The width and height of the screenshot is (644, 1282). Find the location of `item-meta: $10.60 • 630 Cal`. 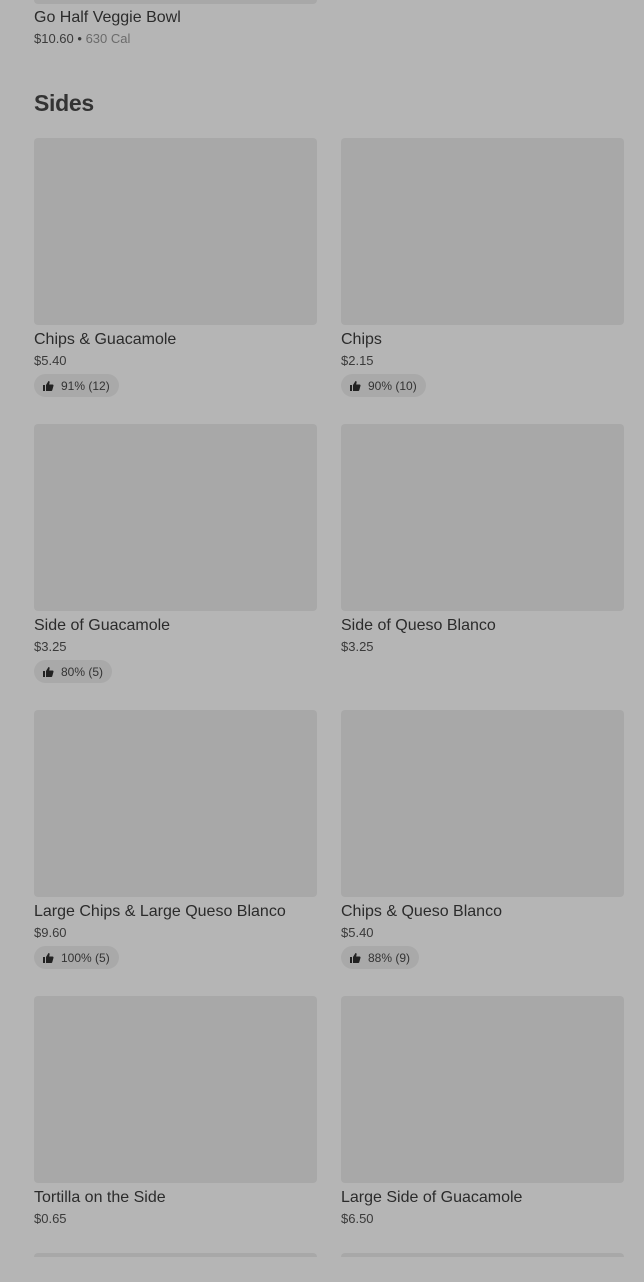

item-meta: $10.60 • 630 Cal is located at coordinates (107, 38).